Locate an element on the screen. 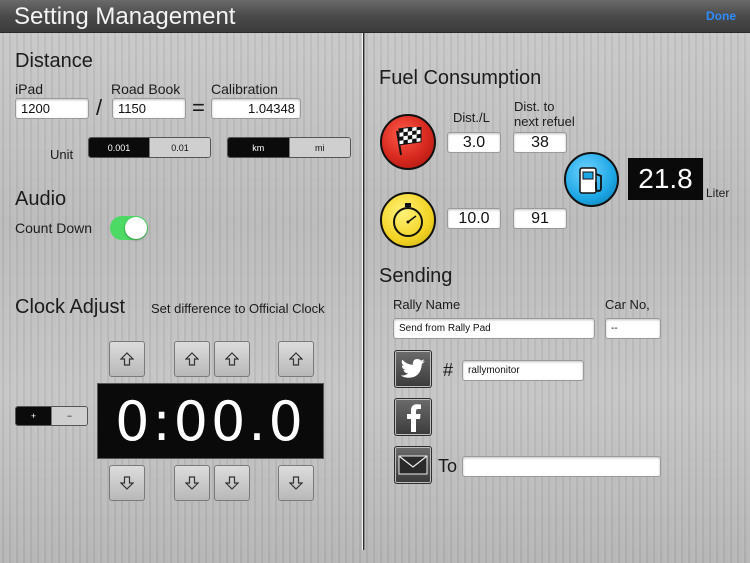 Image resolution: width=750 pixels, height=563 pixels. rally-name-label: Rally Name is located at coordinates (427, 304).